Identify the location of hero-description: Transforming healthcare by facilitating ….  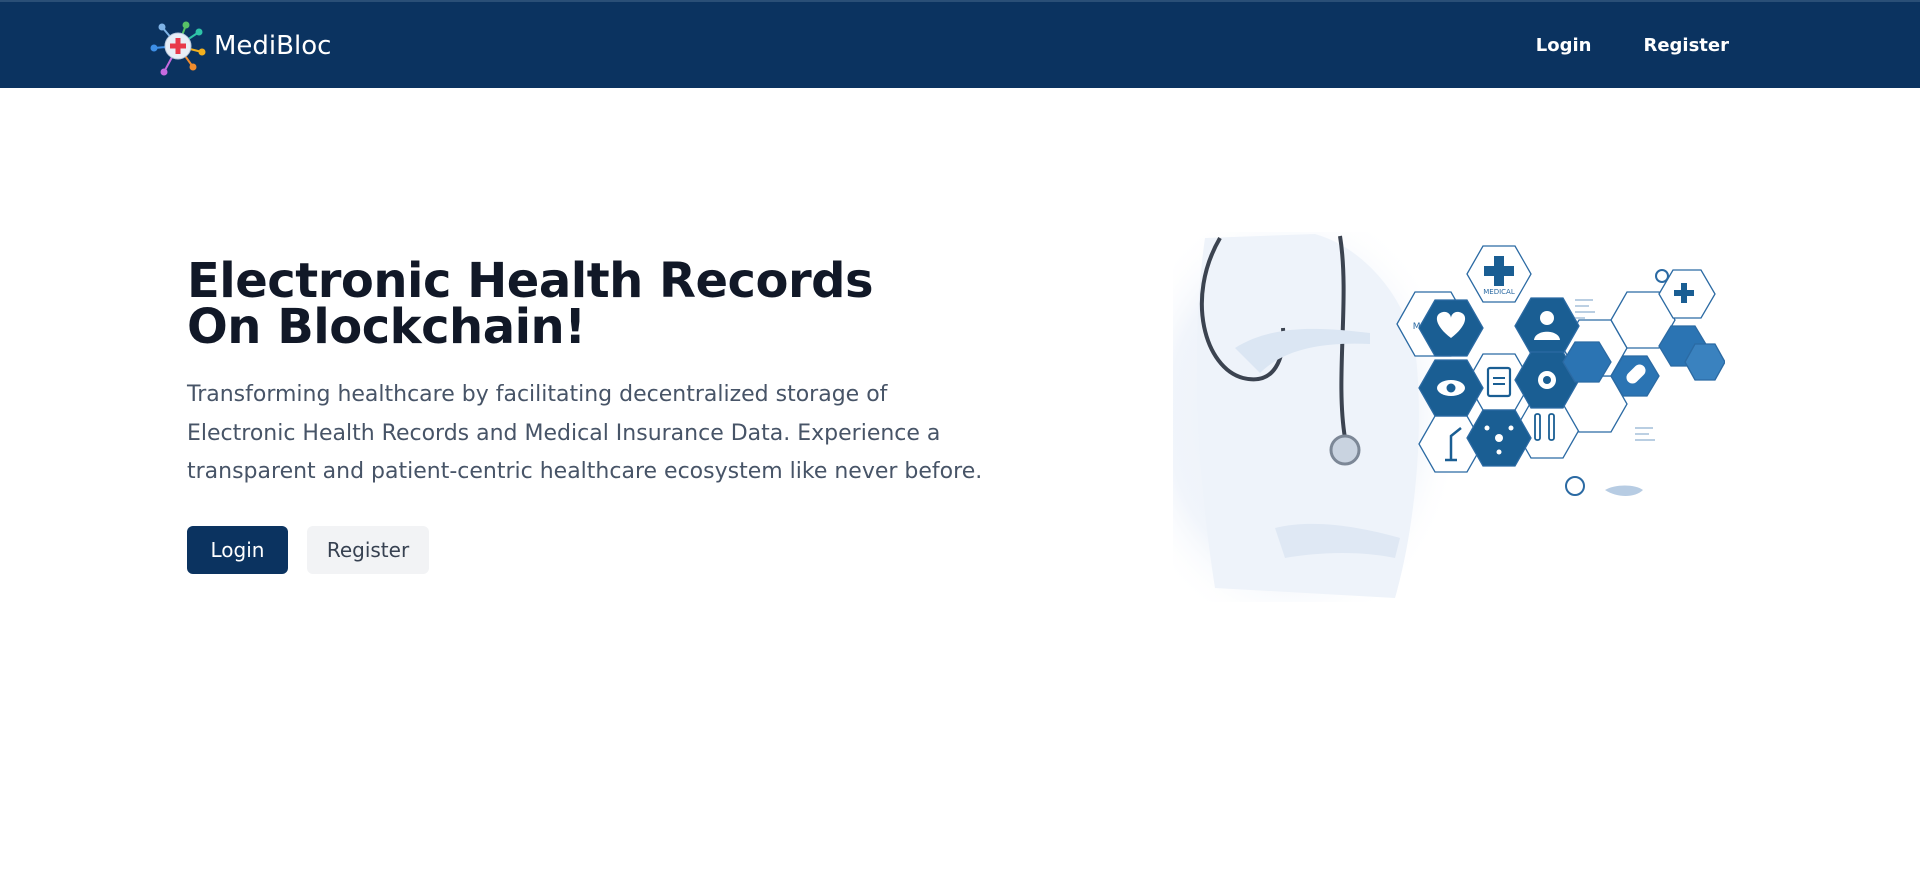
(585, 433).